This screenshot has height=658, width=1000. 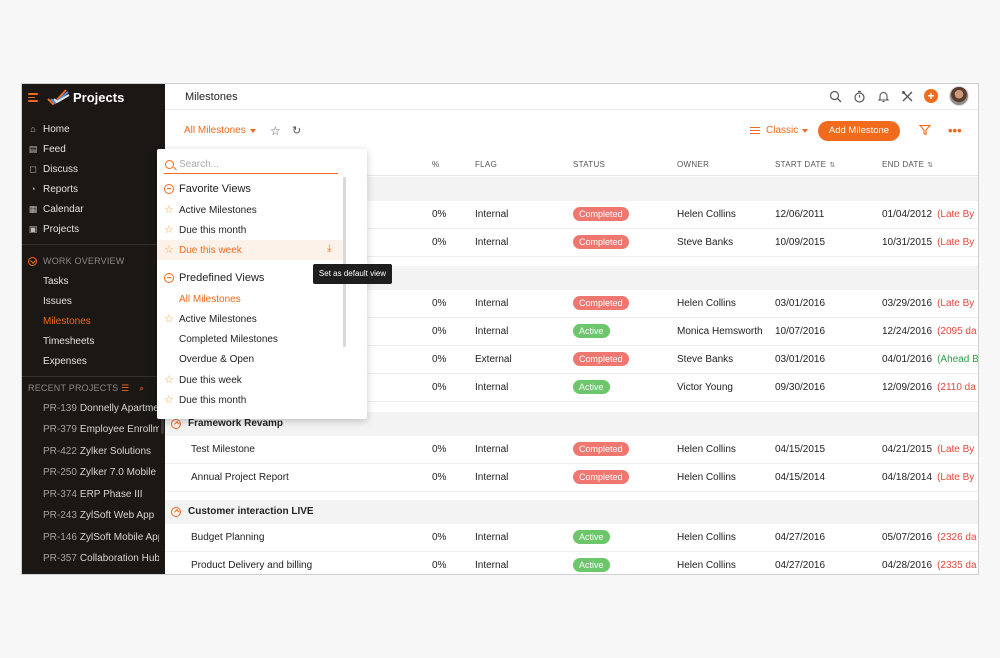 I want to click on recent-project-item: PR-422 Zylker Solutions, so click(x=101, y=451).